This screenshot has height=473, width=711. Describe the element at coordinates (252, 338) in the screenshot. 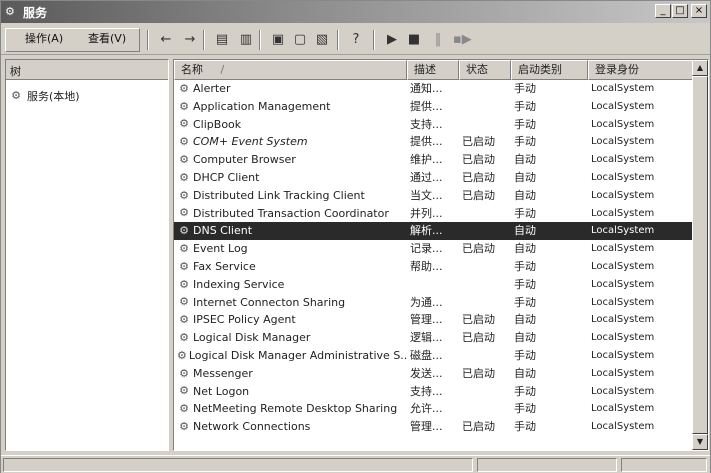

I see `service-name-label: Logical Disk Manager` at that location.